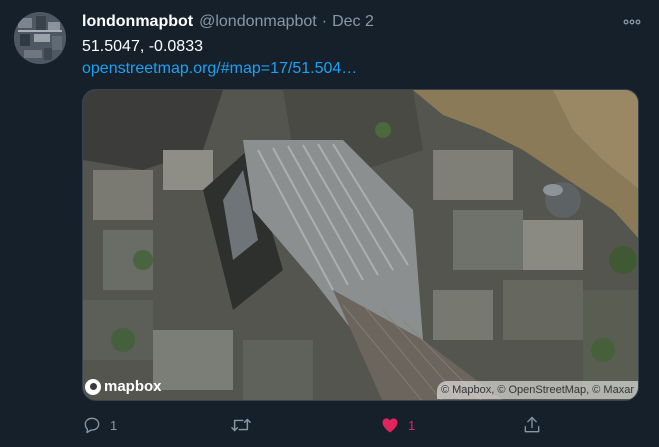 The height and width of the screenshot is (447, 659). Describe the element at coordinates (258, 22) in the screenshot. I see `user-handle: @londonmapbot` at that location.